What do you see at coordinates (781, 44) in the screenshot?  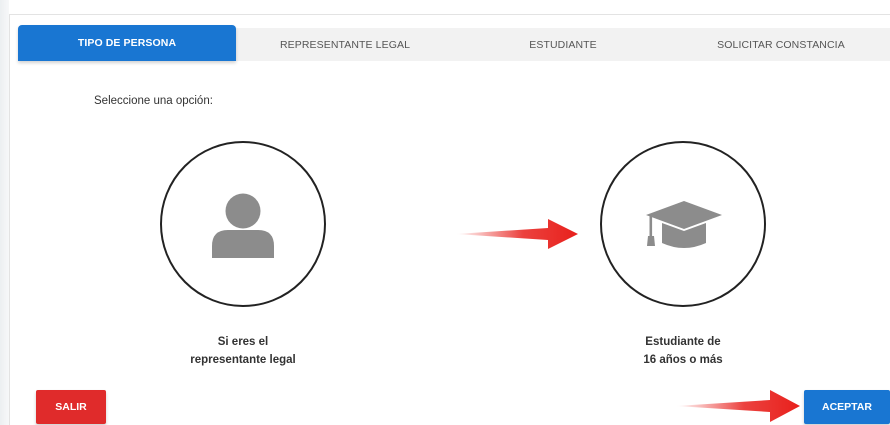 I see `tab-solicitar-constancia: SOLICITAR CONSTANCIA` at bounding box center [781, 44].